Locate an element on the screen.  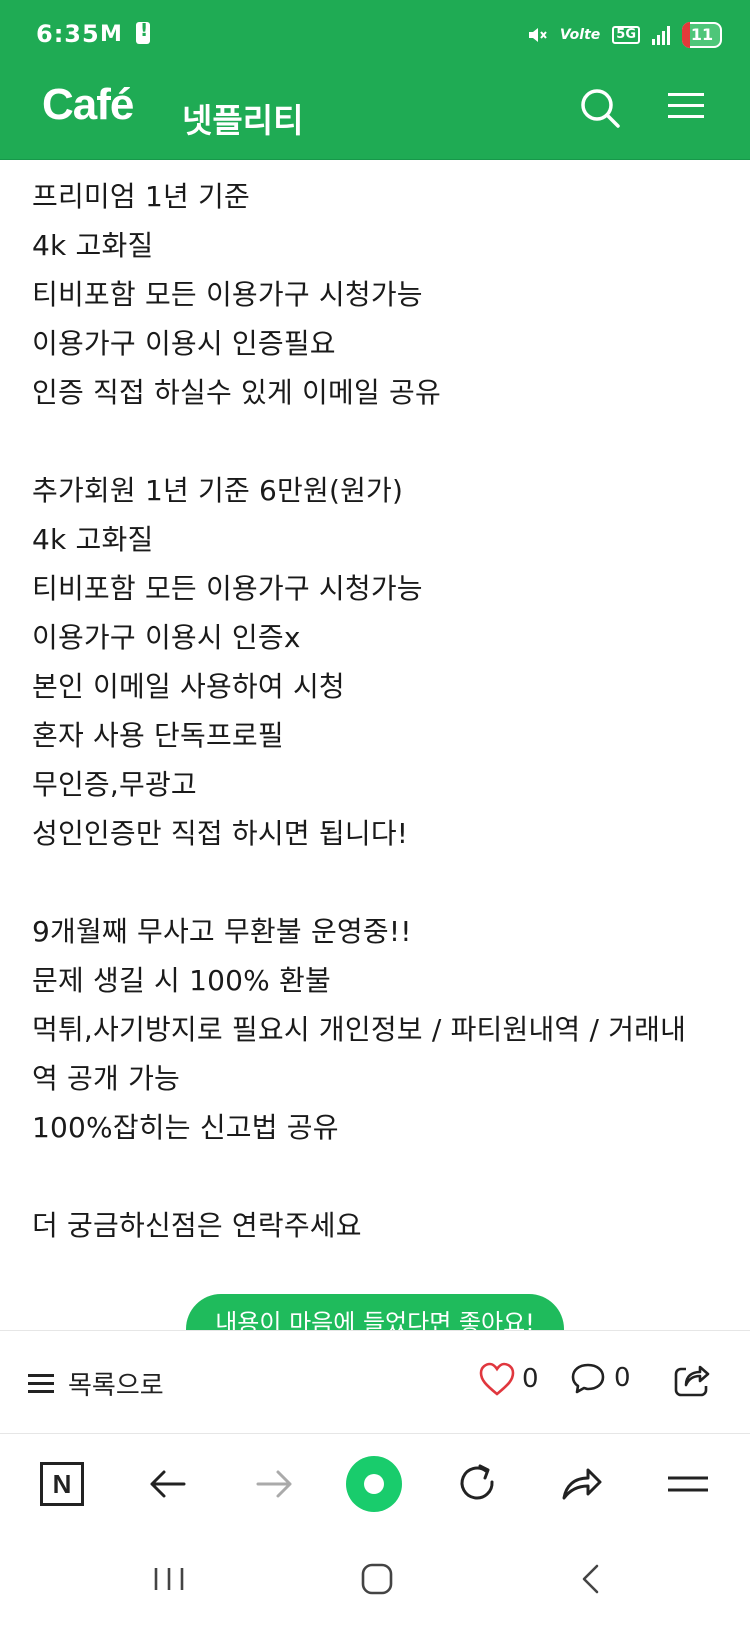
green-dot-icon is located at coordinates (374, 1484).